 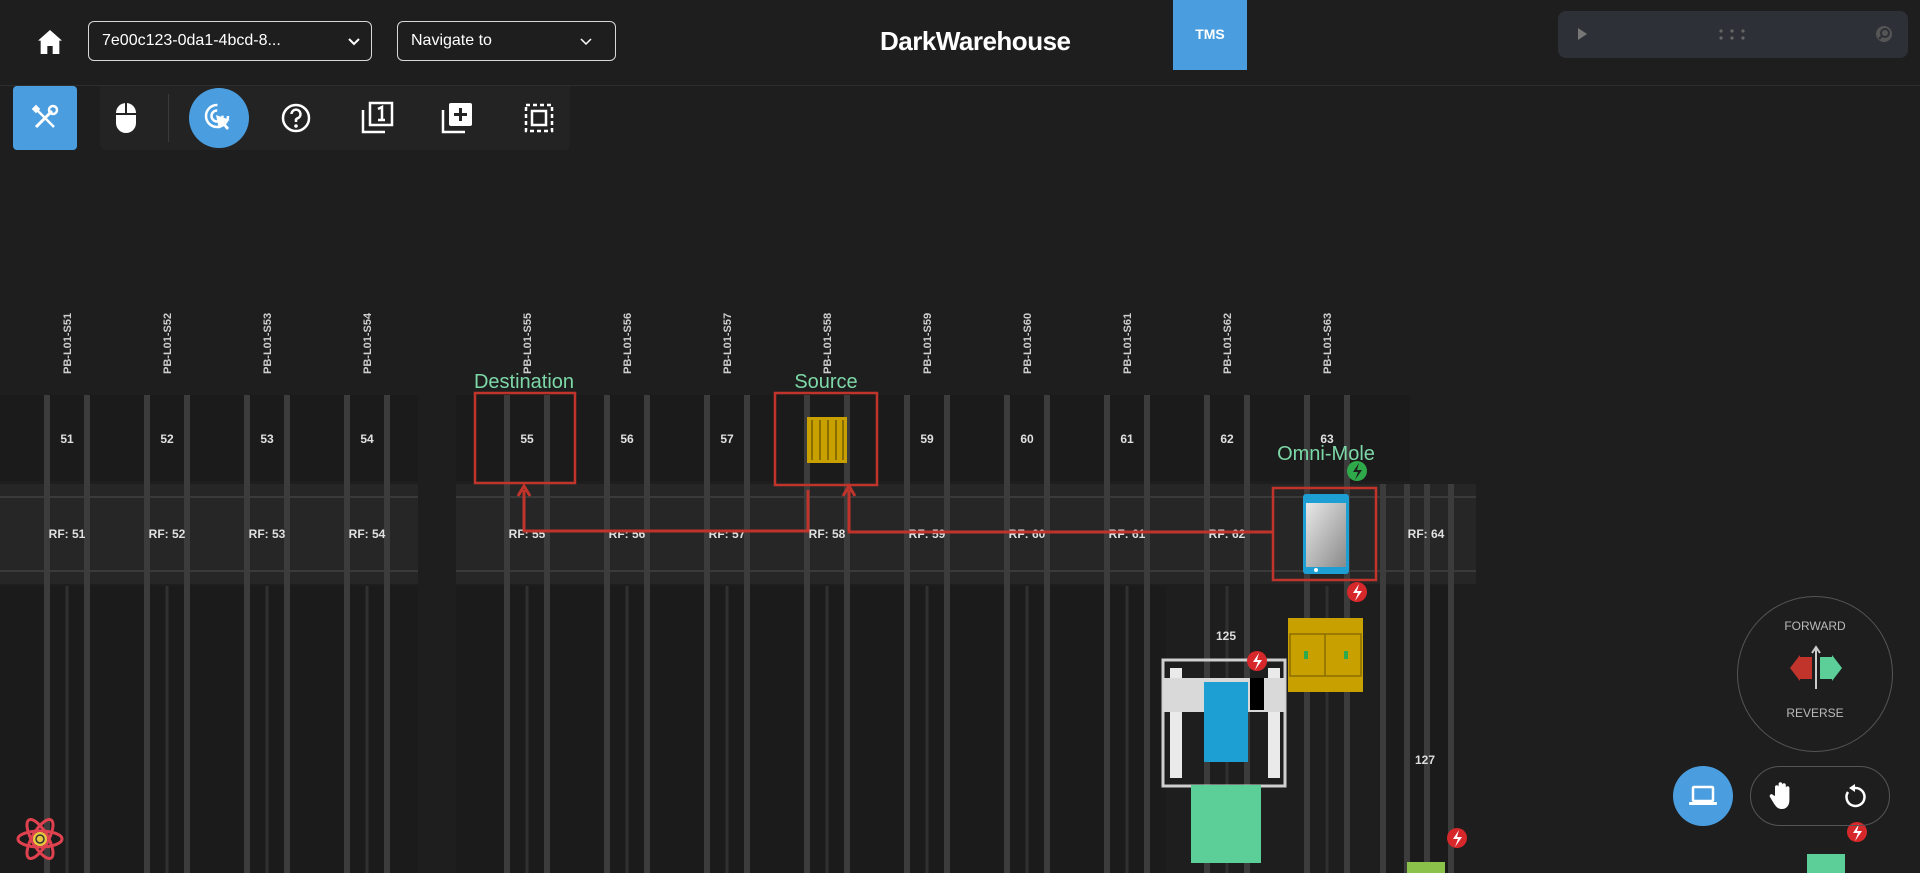 What do you see at coordinates (457, 118) in the screenshot?
I see `add-layer-icon` at bounding box center [457, 118].